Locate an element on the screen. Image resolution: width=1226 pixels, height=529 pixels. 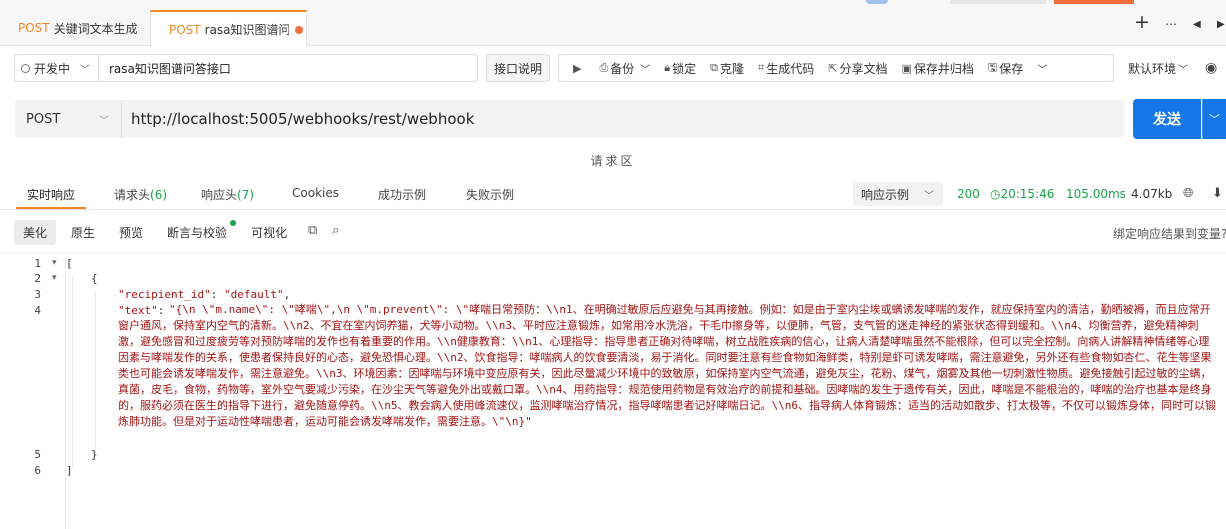
tab-title: 关键词文本生成 is located at coordinates (95, 28).